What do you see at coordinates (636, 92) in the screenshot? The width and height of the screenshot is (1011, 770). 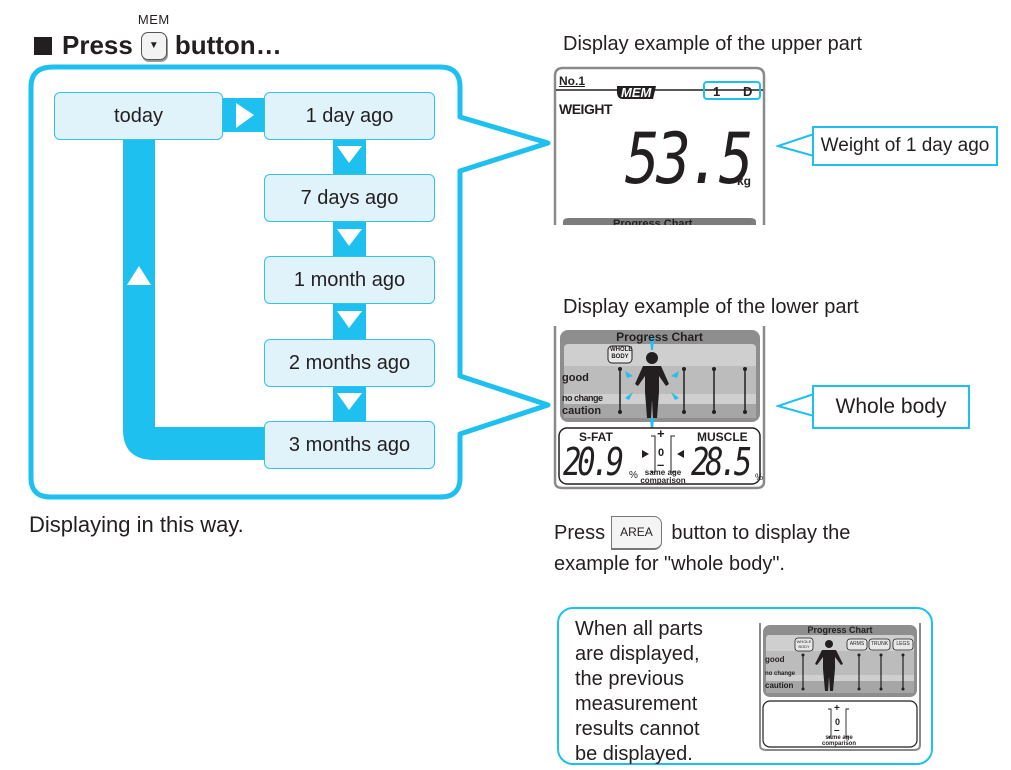 I see `mem-indicator: MEM` at bounding box center [636, 92].